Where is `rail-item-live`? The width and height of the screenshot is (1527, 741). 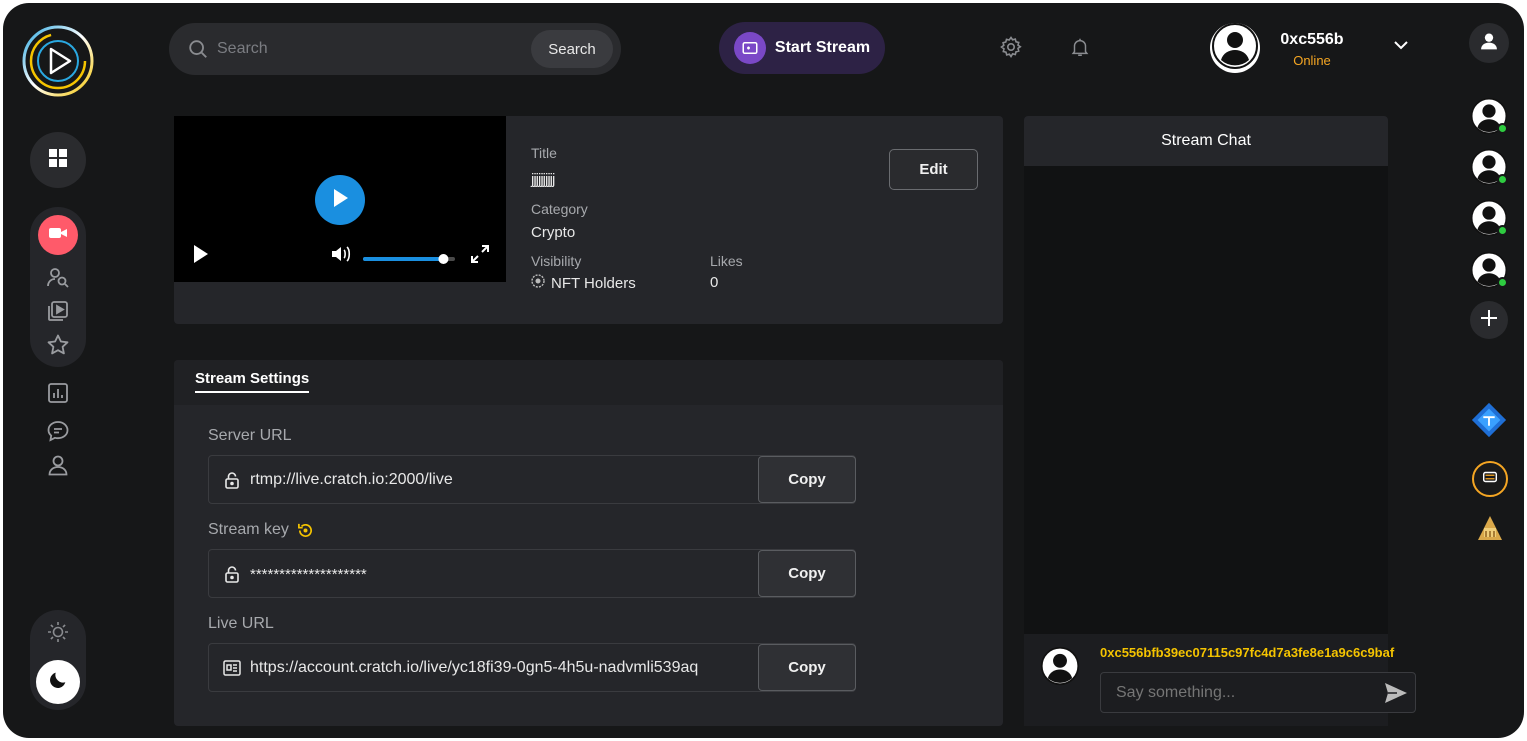
rail-item-live is located at coordinates (58, 235).